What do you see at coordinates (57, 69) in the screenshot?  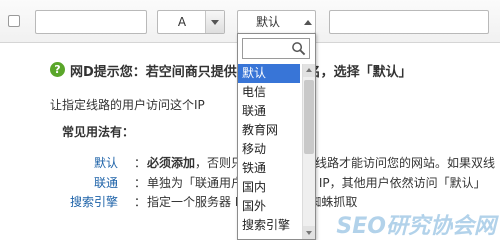 I see `help-icon: ?` at bounding box center [57, 69].